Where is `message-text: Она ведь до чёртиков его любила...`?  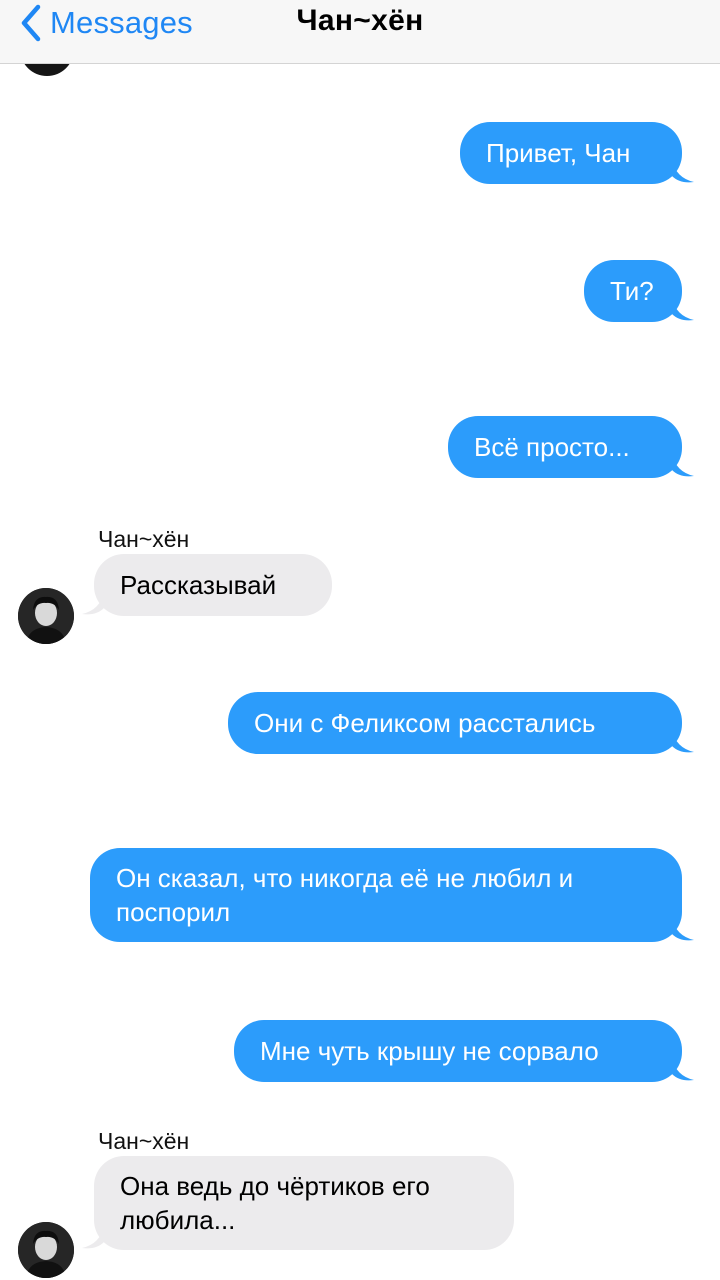 message-text: Она ведь до чёртиков его любила... is located at coordinates (275, 1203).